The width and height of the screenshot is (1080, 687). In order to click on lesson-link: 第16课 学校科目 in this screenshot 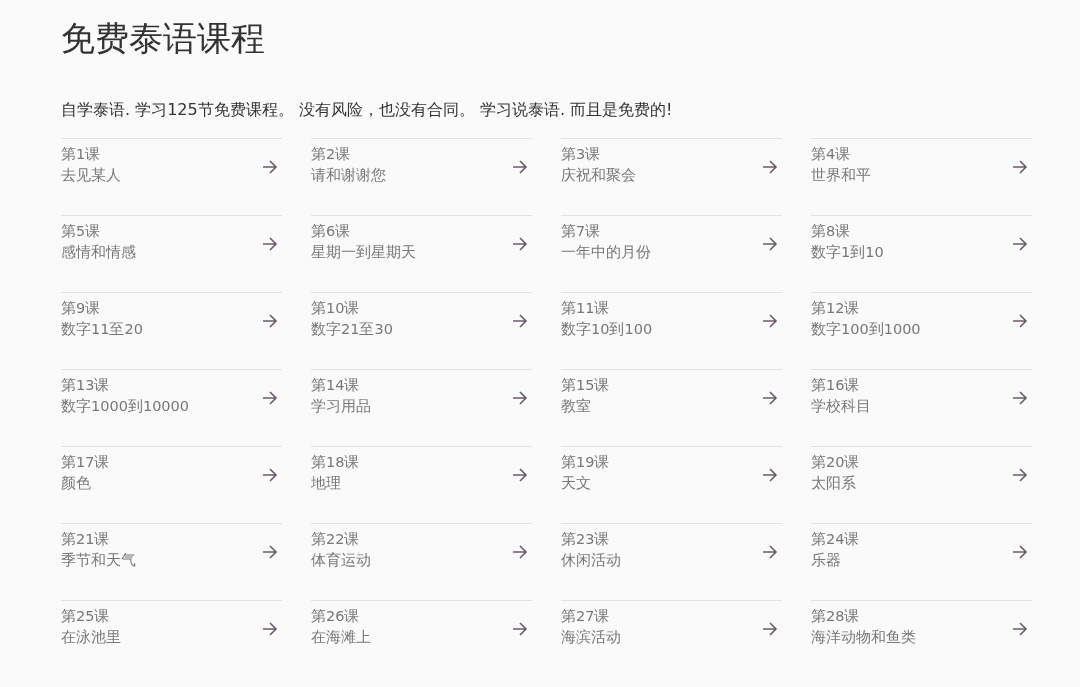, I will do `click(921, 407)`.